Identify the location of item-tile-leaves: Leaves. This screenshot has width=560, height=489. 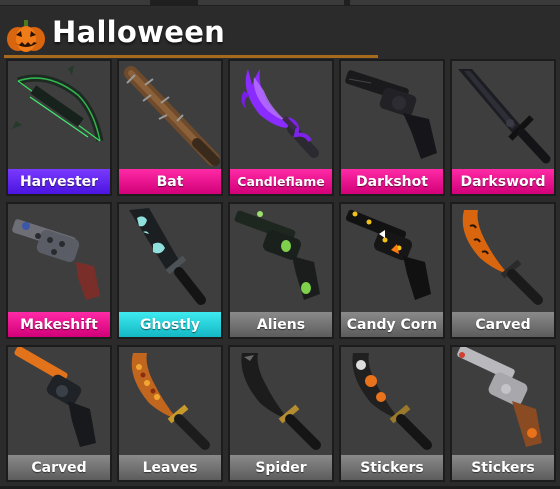
(170, 413).